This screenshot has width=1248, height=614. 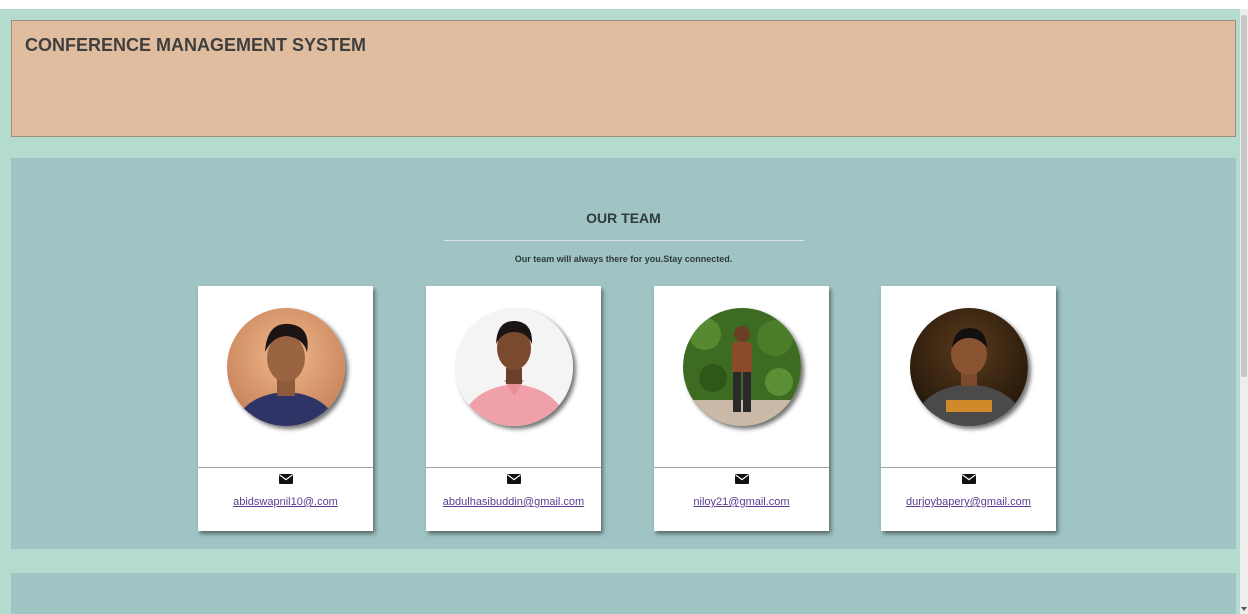 I want to click on scrollbar-thumb, so click(x=1244, y=196).